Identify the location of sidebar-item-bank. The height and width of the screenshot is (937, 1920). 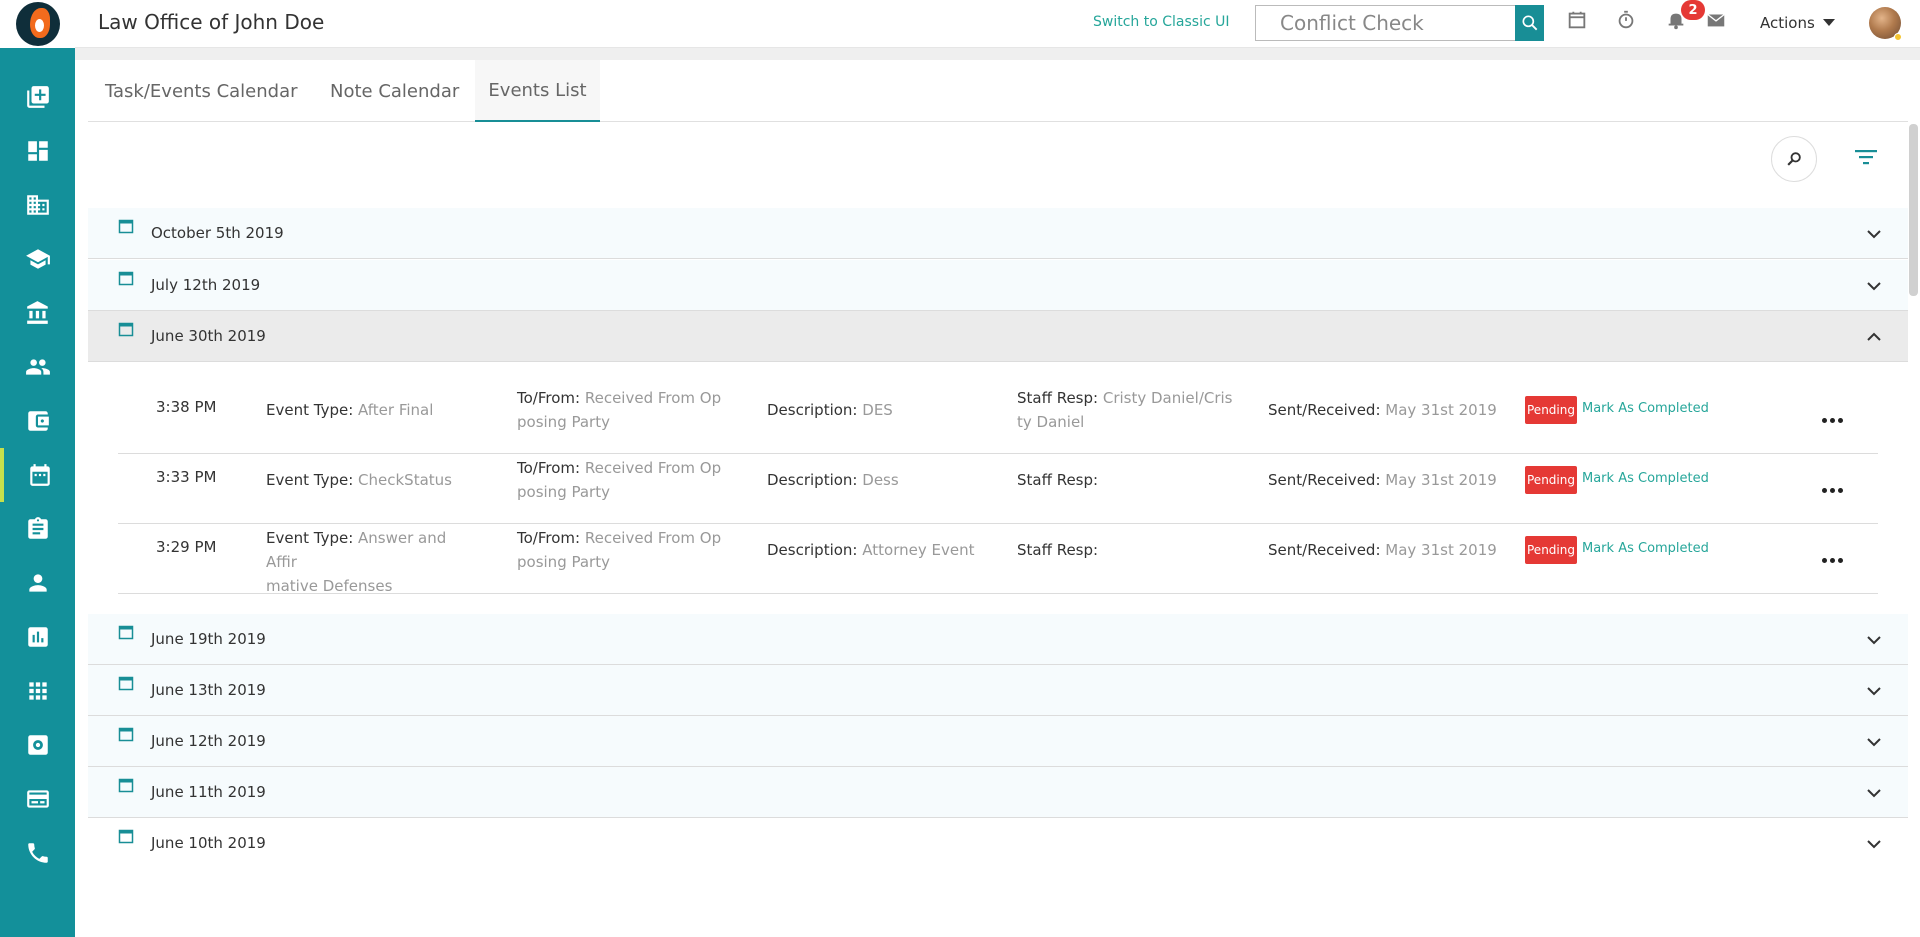
(37, 313).